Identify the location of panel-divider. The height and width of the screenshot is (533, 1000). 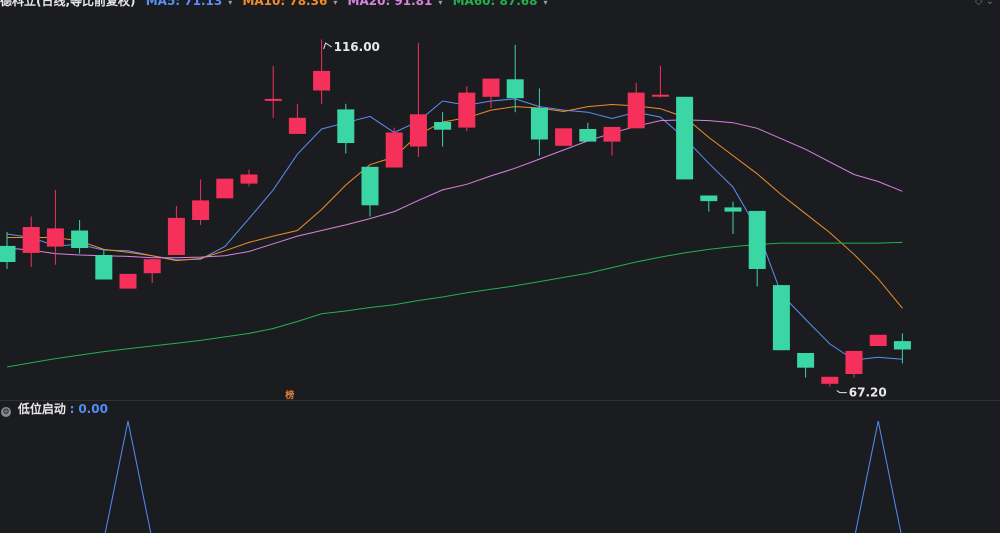
(500, 400).